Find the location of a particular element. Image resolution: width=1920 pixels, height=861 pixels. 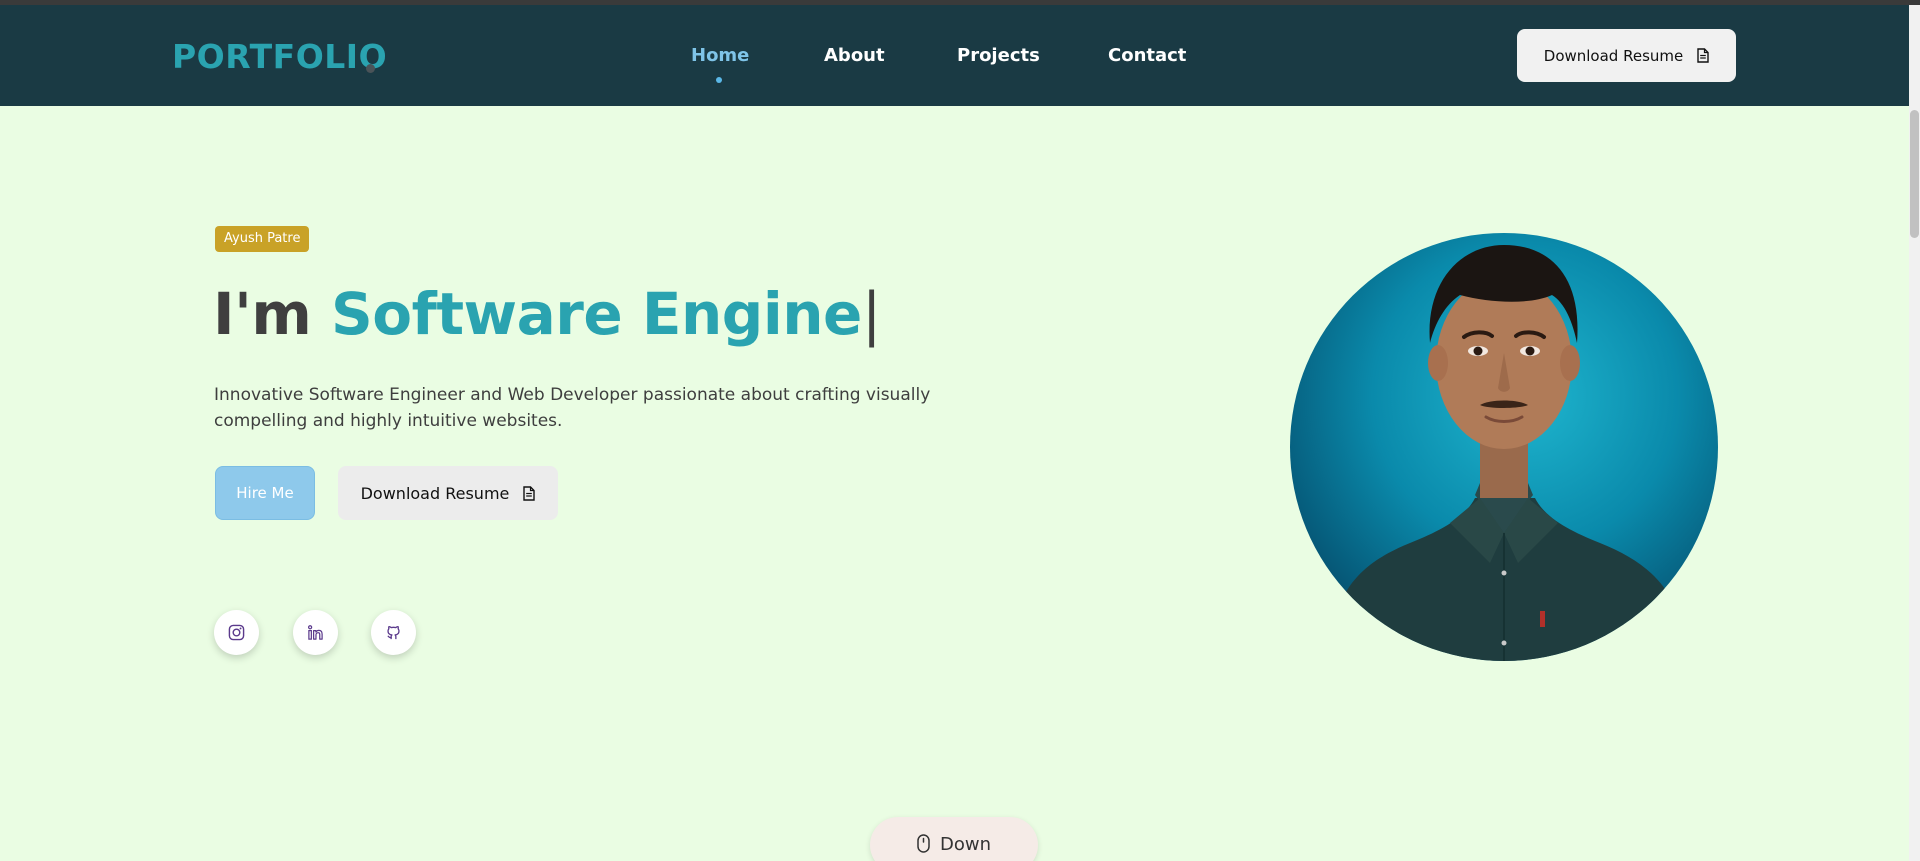

instagram-link is located at coordinates (236, 632).